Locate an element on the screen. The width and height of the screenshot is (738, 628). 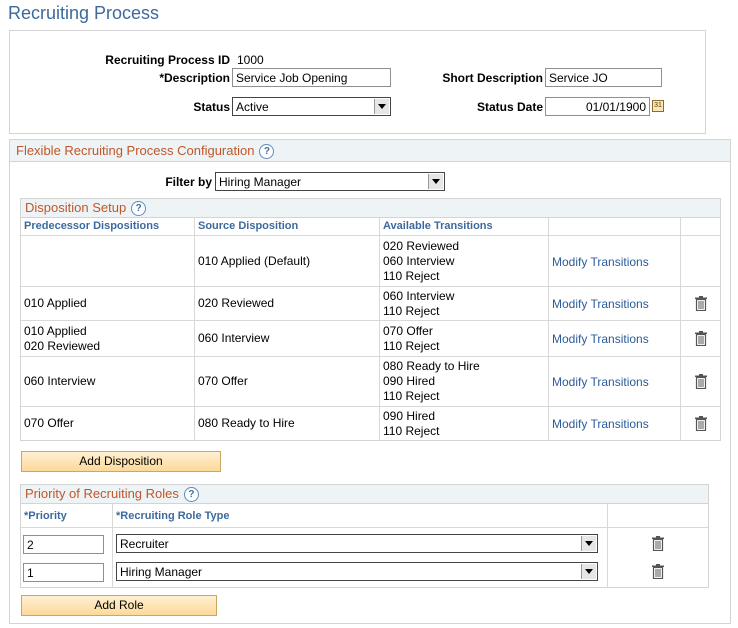
disposition-title: Disposition Setup is located at coordinates (76, 207).